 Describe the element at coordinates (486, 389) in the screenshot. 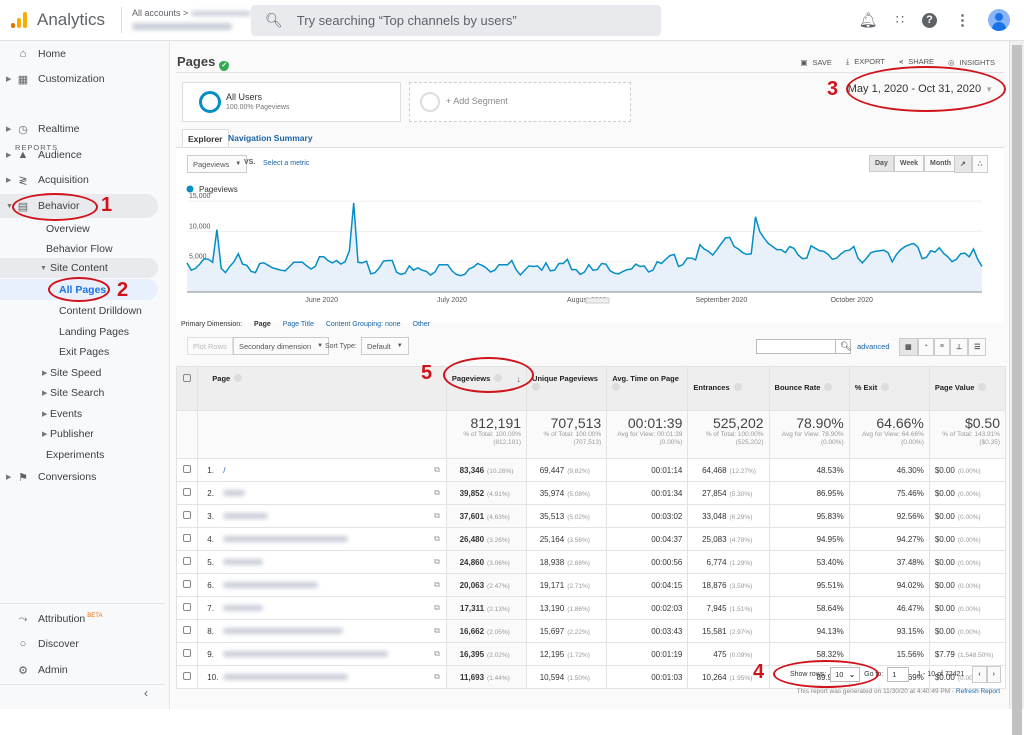

I see `column-header-pageviews: Pageviews↓` at that location.